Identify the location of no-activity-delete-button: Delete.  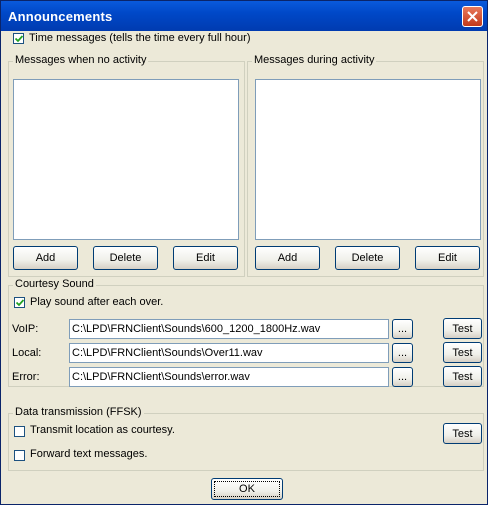
(125, 258).